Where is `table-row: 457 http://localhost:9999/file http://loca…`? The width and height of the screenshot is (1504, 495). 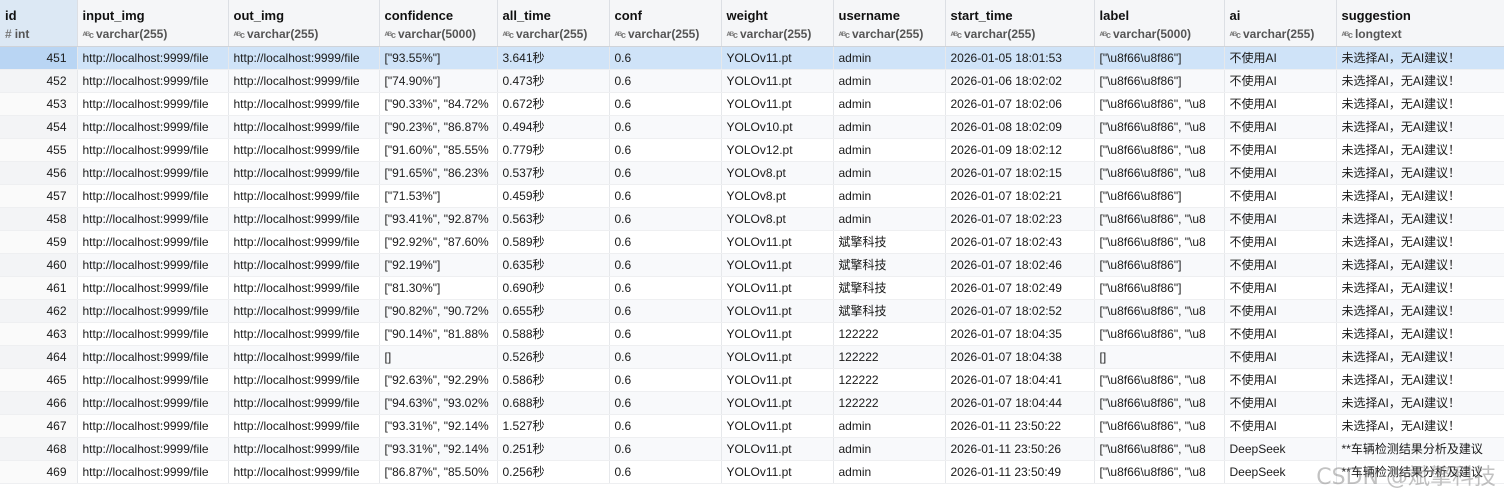
table-row: 457 http://localhost:9999/file http://loca… is located at coordinates (752, 196).